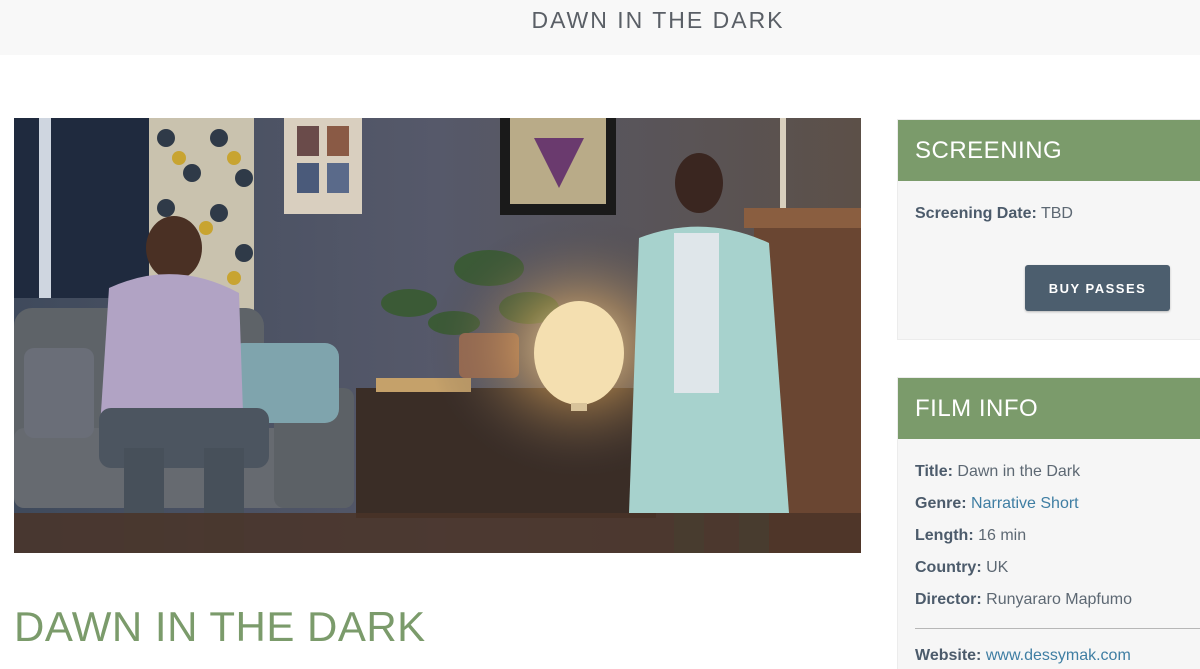 The width and height of the screenshot is (1200, 669). I want to click on country-row: Country: UK, so click(961, 568).